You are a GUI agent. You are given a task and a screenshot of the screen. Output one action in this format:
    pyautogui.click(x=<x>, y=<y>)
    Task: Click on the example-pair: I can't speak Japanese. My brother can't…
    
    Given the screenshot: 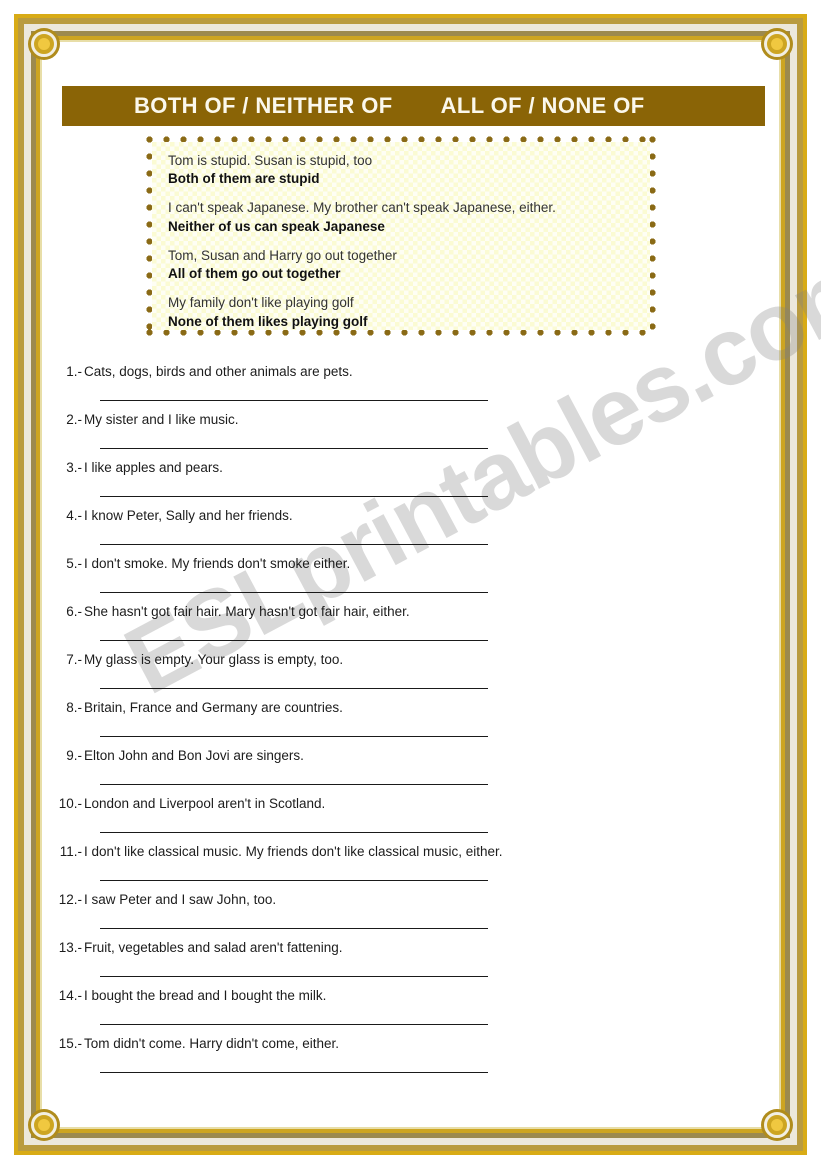 What is the action you would take?
    pyautogui.click(x=402, y=217)
    